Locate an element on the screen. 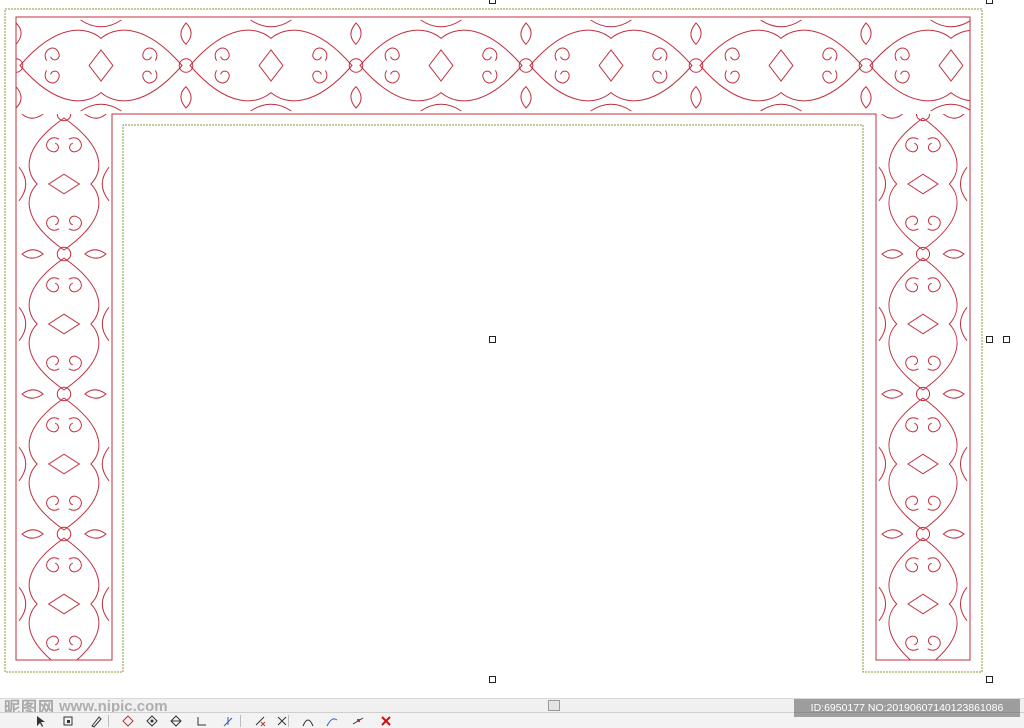  selection-handle-bottom-center is located at coordinates (492, 679).